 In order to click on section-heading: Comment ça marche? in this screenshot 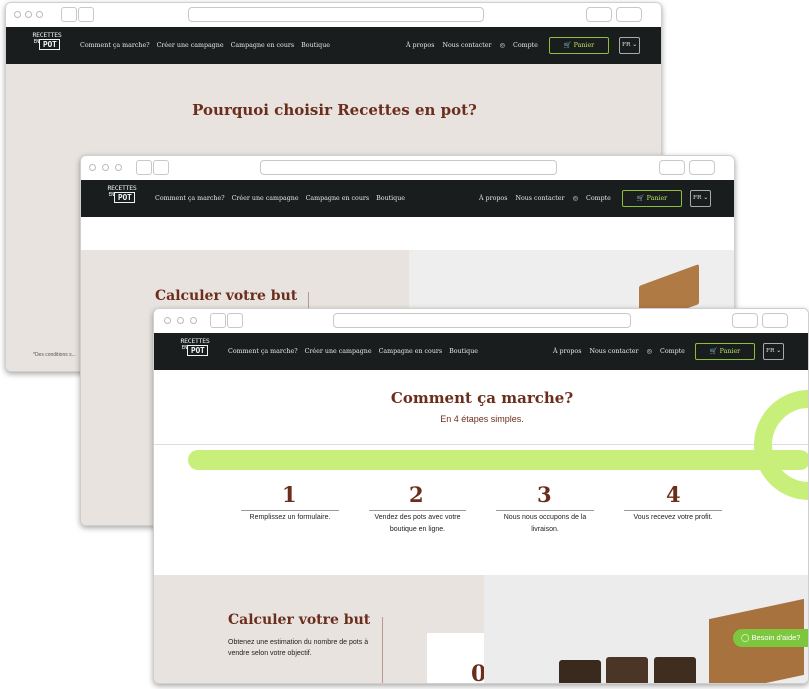, I will do `click(482, 398)`.